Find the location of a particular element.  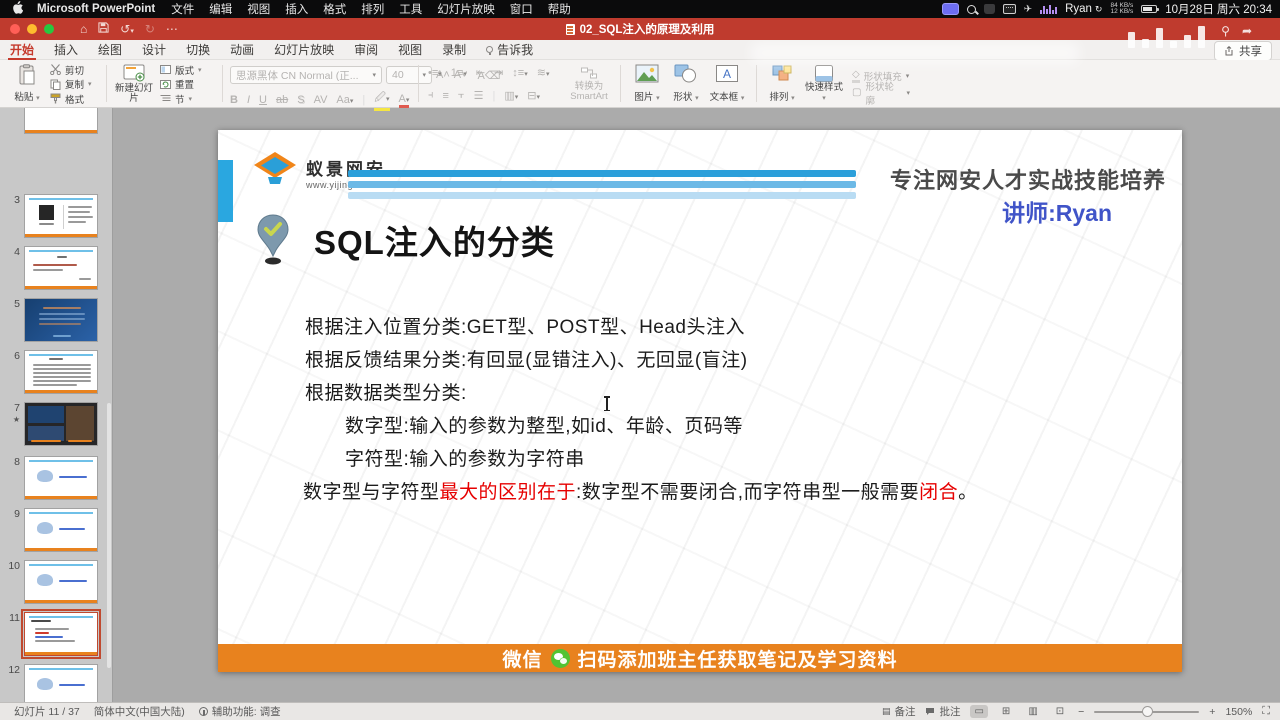

tab-animations: 动画 is located at coordinates (242, 50).